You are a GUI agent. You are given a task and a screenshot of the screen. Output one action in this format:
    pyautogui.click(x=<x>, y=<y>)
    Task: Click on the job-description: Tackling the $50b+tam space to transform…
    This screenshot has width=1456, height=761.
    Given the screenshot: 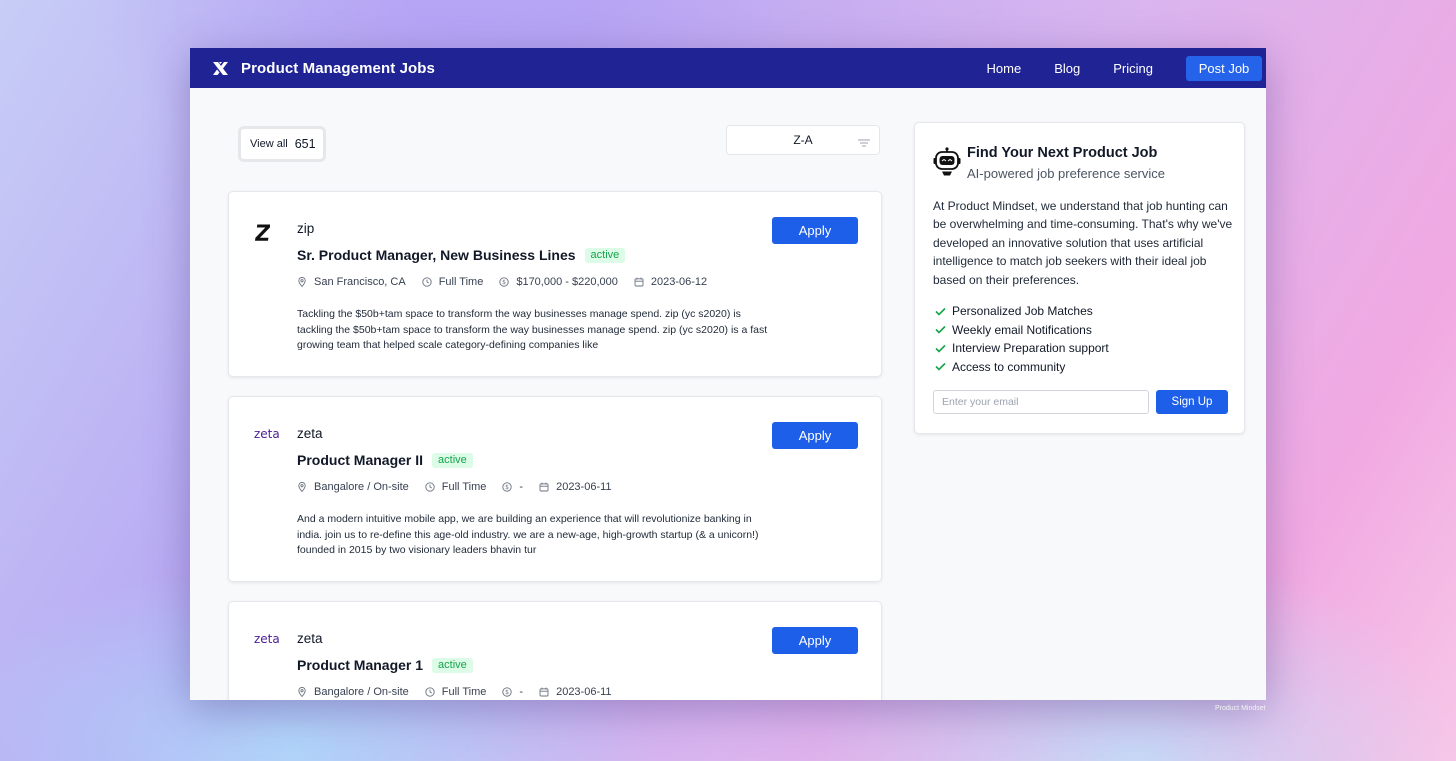 What is the action you would take?
    pyautogui.click(x=532, y=329)
    